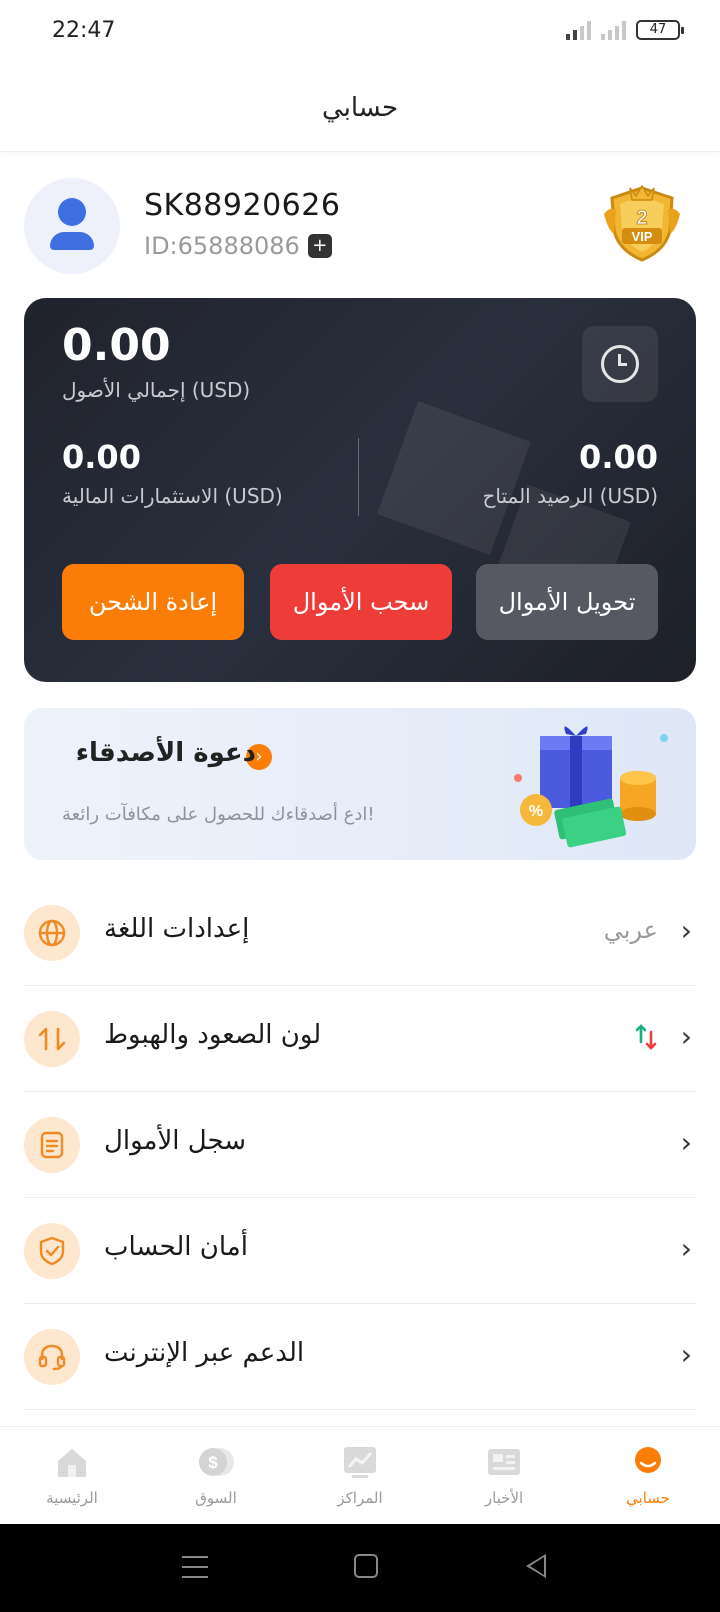 The height and width of the screenshot is (1612, 720). What do you see at coordinates (648, 1460) in the screenshot?
I see `profile-icon` at bounding box center [648, 1460].